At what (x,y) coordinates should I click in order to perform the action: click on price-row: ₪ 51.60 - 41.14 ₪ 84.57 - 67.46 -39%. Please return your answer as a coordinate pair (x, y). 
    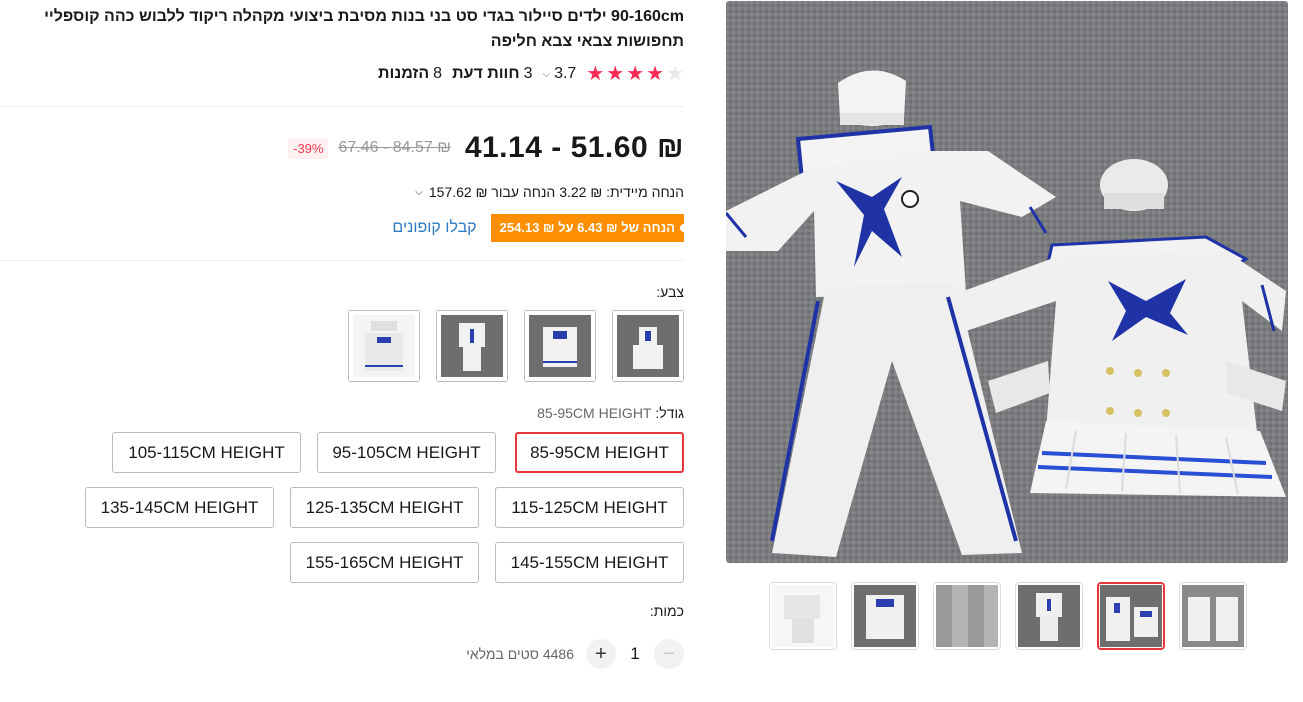
    Looking at the image, I should click on (486, 148).